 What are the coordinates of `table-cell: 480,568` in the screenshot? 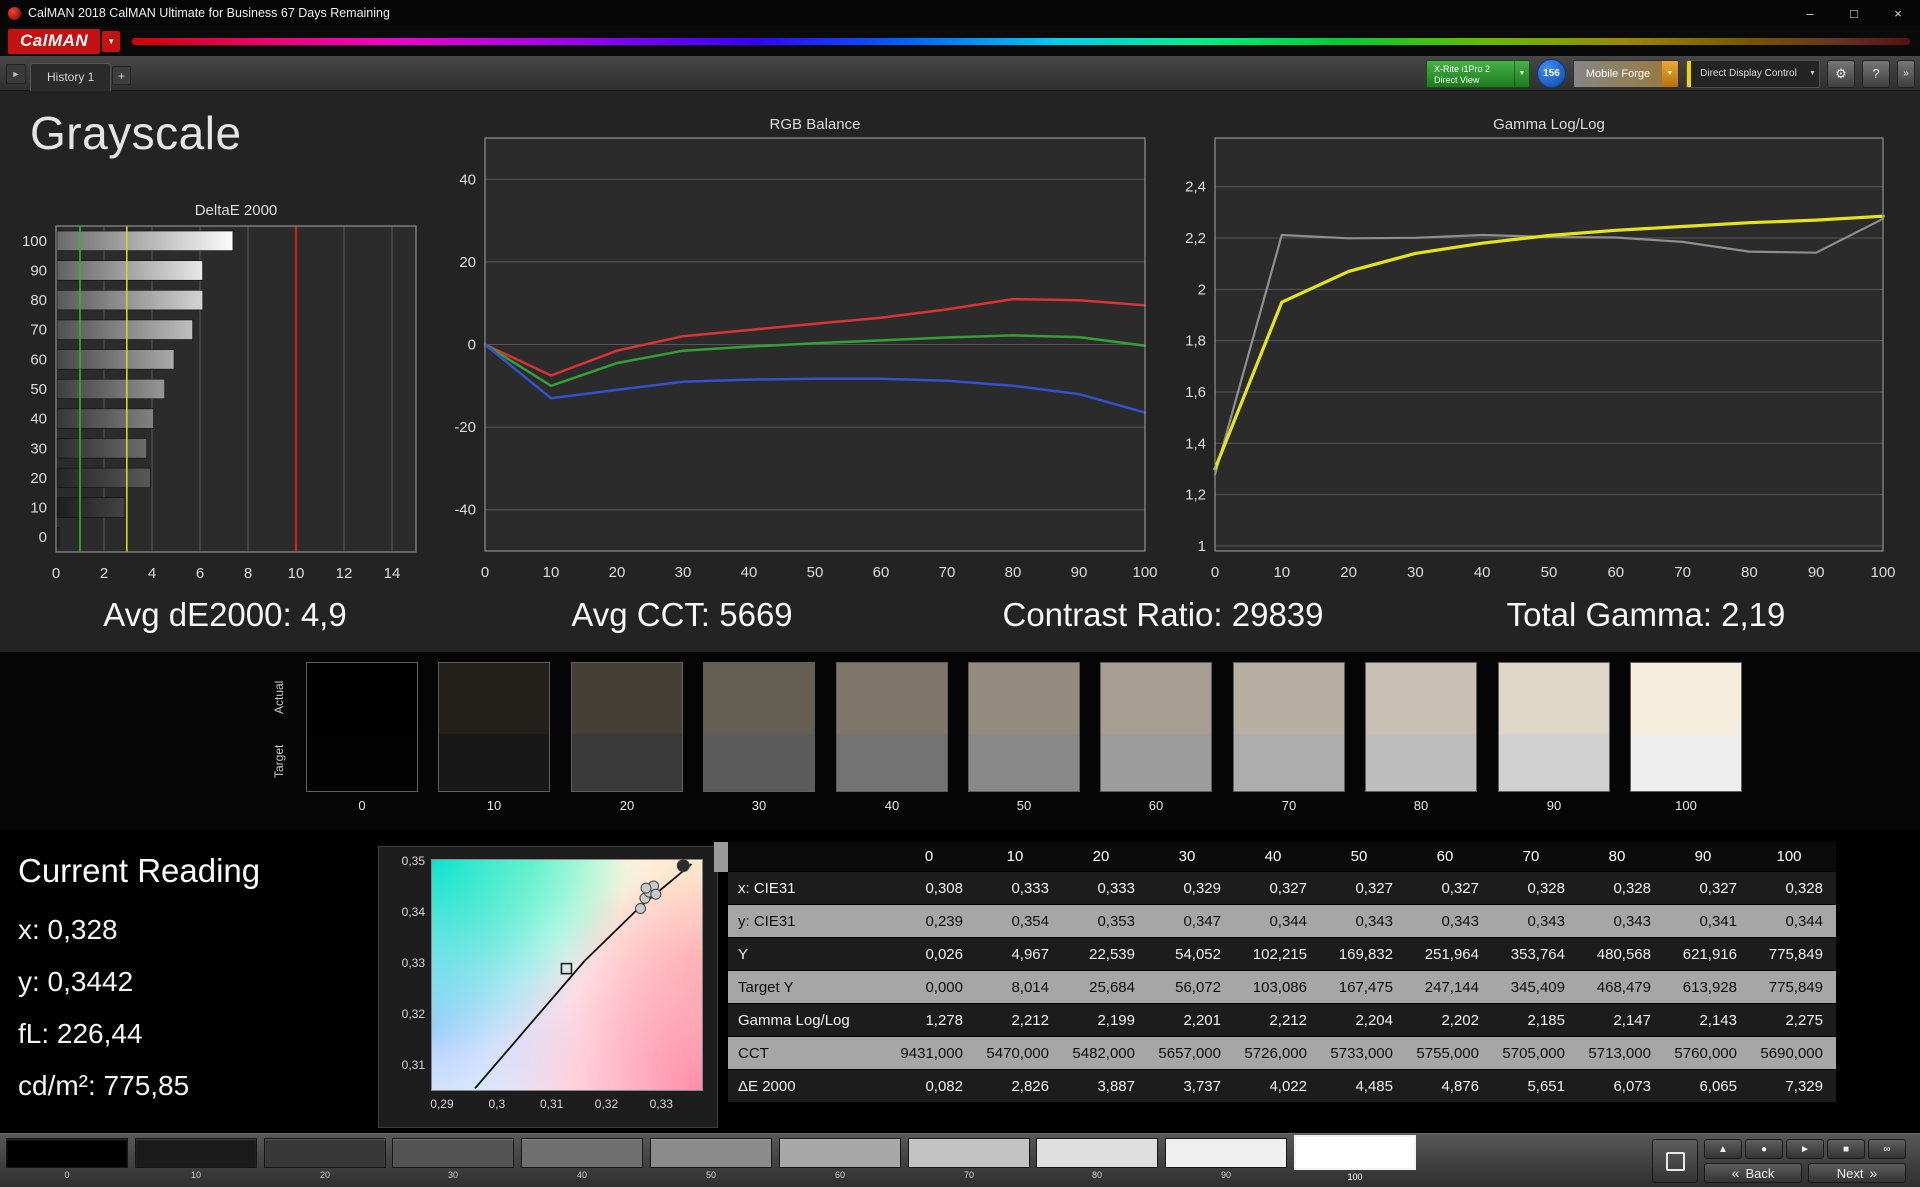 It's located at (1623, 954).